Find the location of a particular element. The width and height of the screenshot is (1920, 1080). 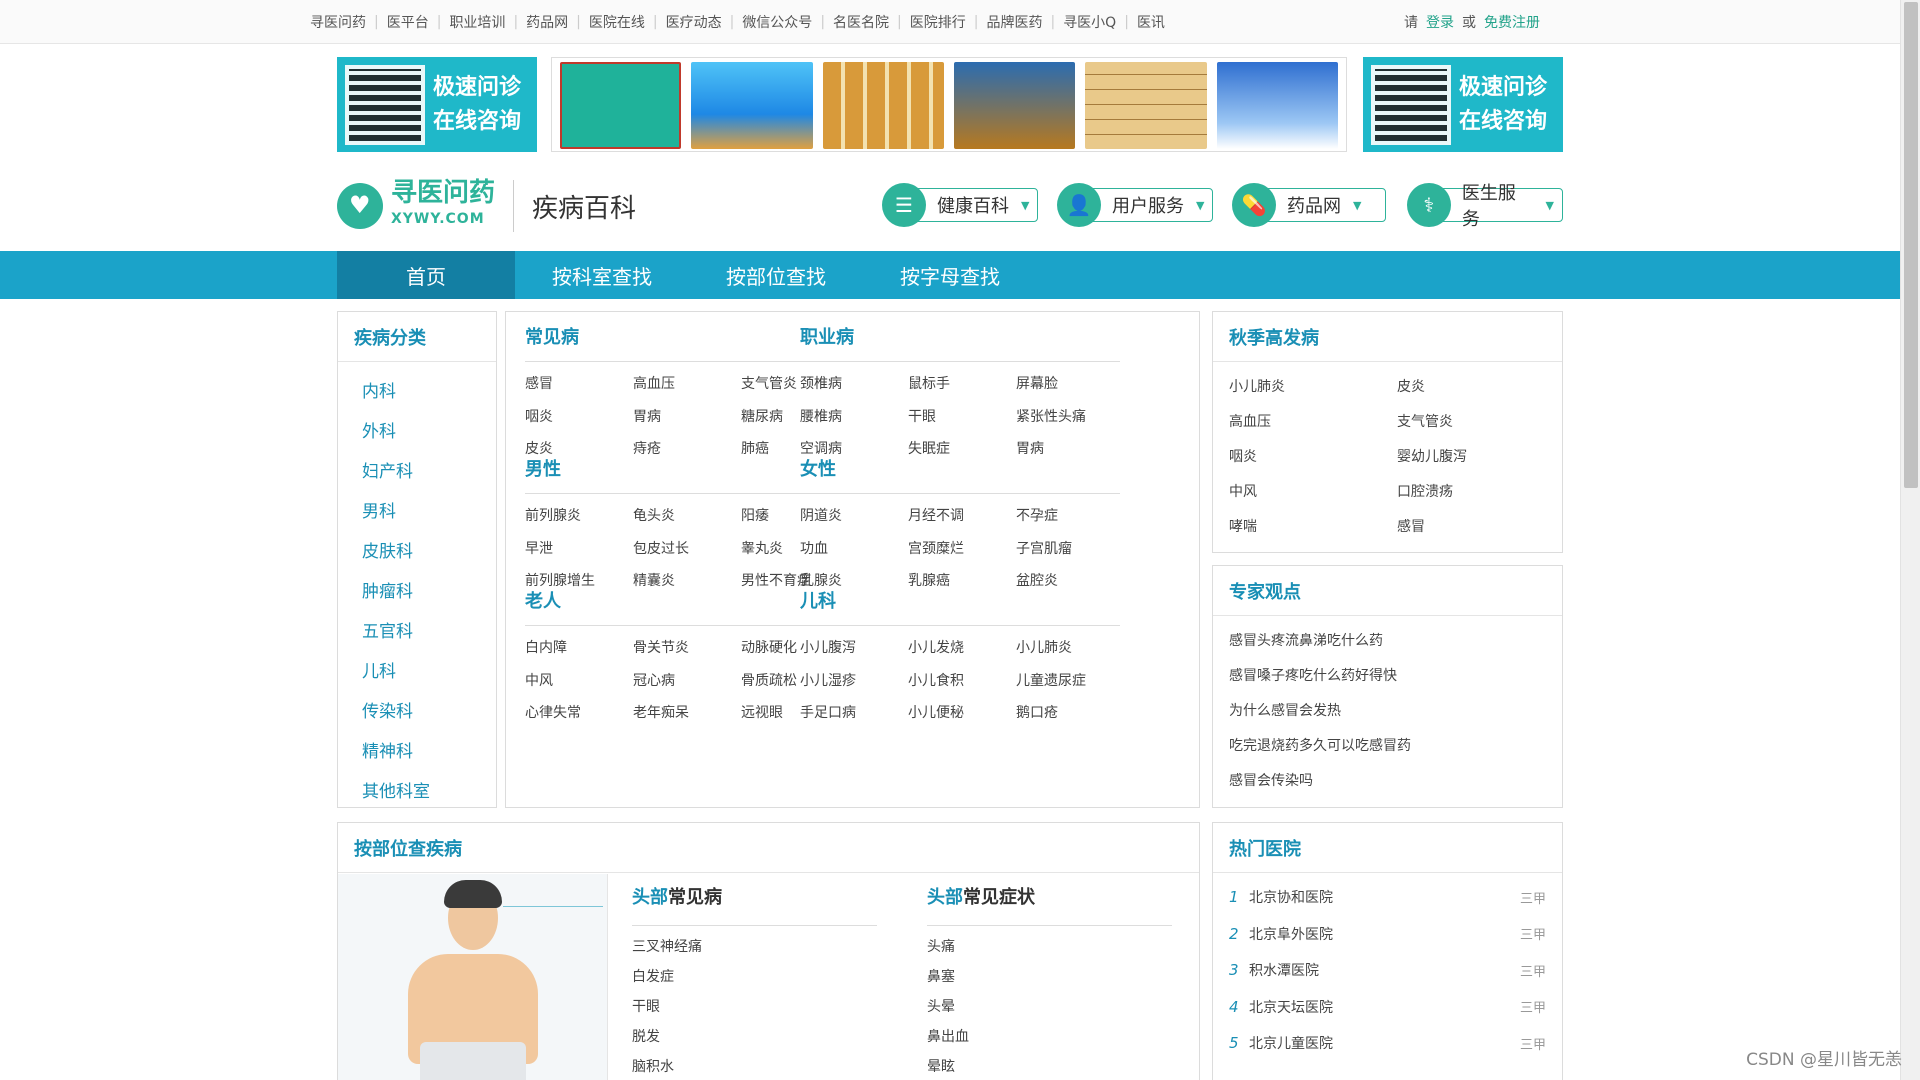

disease-link: 鹅口疮 is located at coordinates (1068, 713).